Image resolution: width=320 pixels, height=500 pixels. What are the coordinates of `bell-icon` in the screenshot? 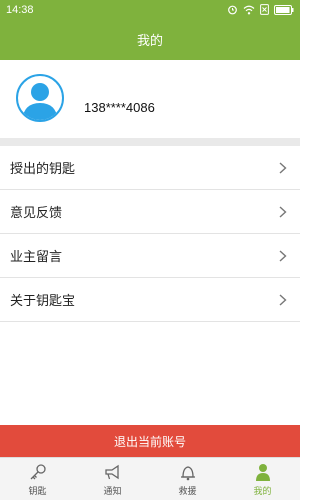 It's located at (187, 472).